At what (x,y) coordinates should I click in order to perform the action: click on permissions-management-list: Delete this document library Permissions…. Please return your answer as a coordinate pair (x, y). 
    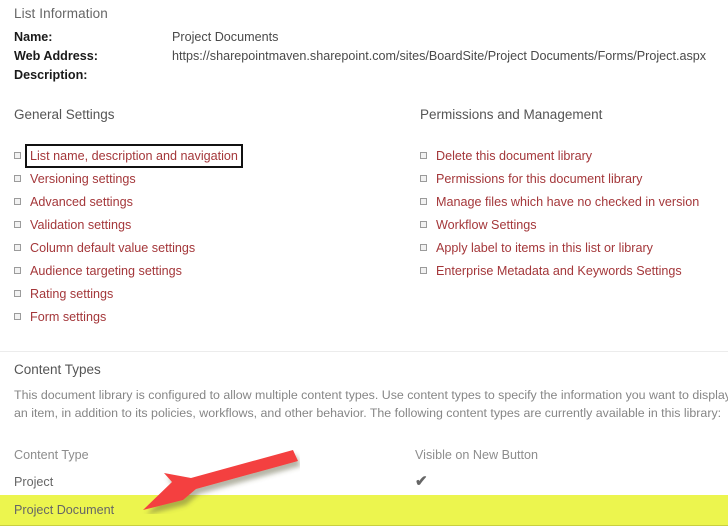
    Looking at the image, I should click on (574, 213).